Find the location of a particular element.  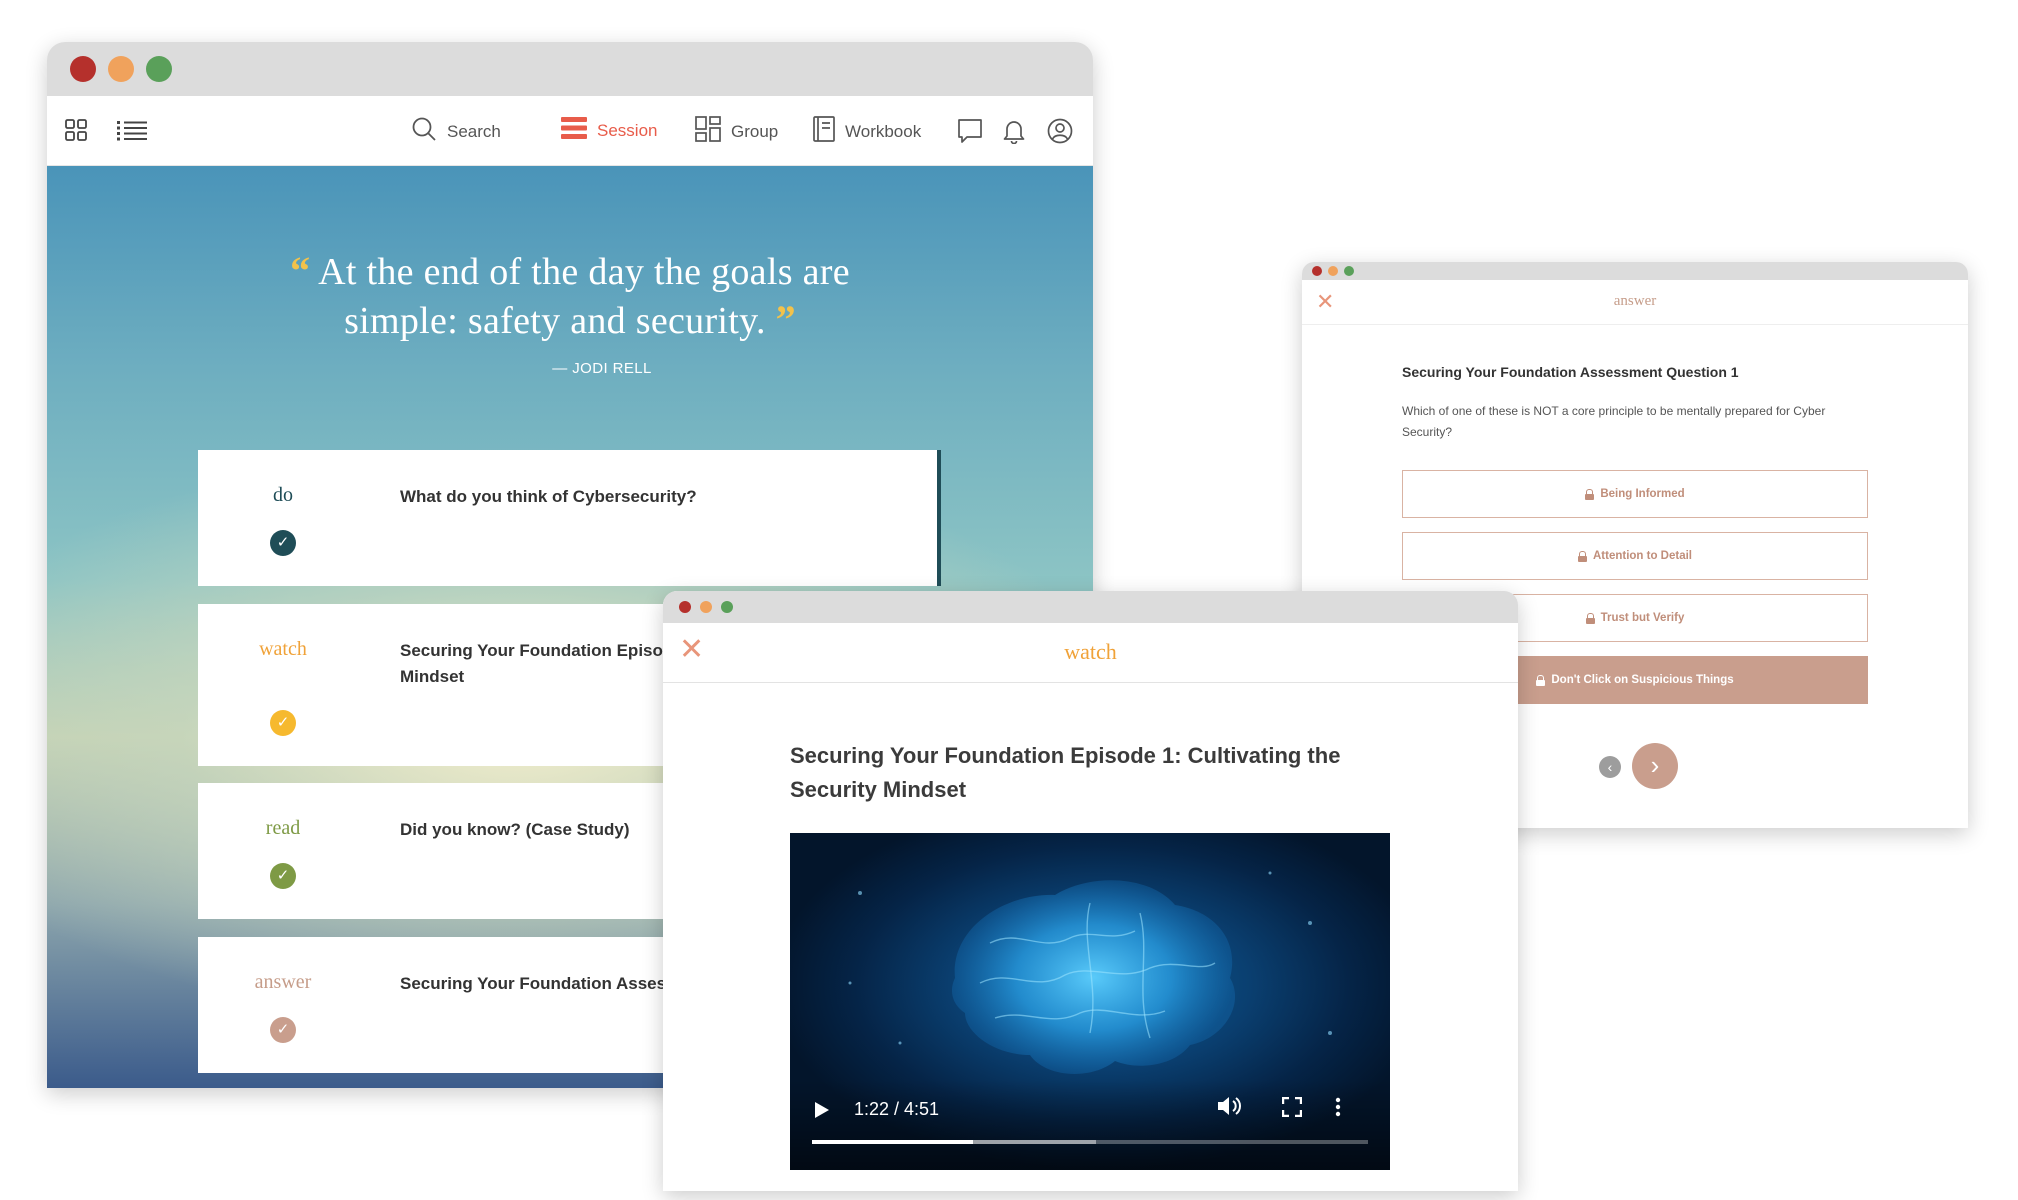

hero-quote-text-1: At the end of the day the goals are is located at coordinates (584, 272).